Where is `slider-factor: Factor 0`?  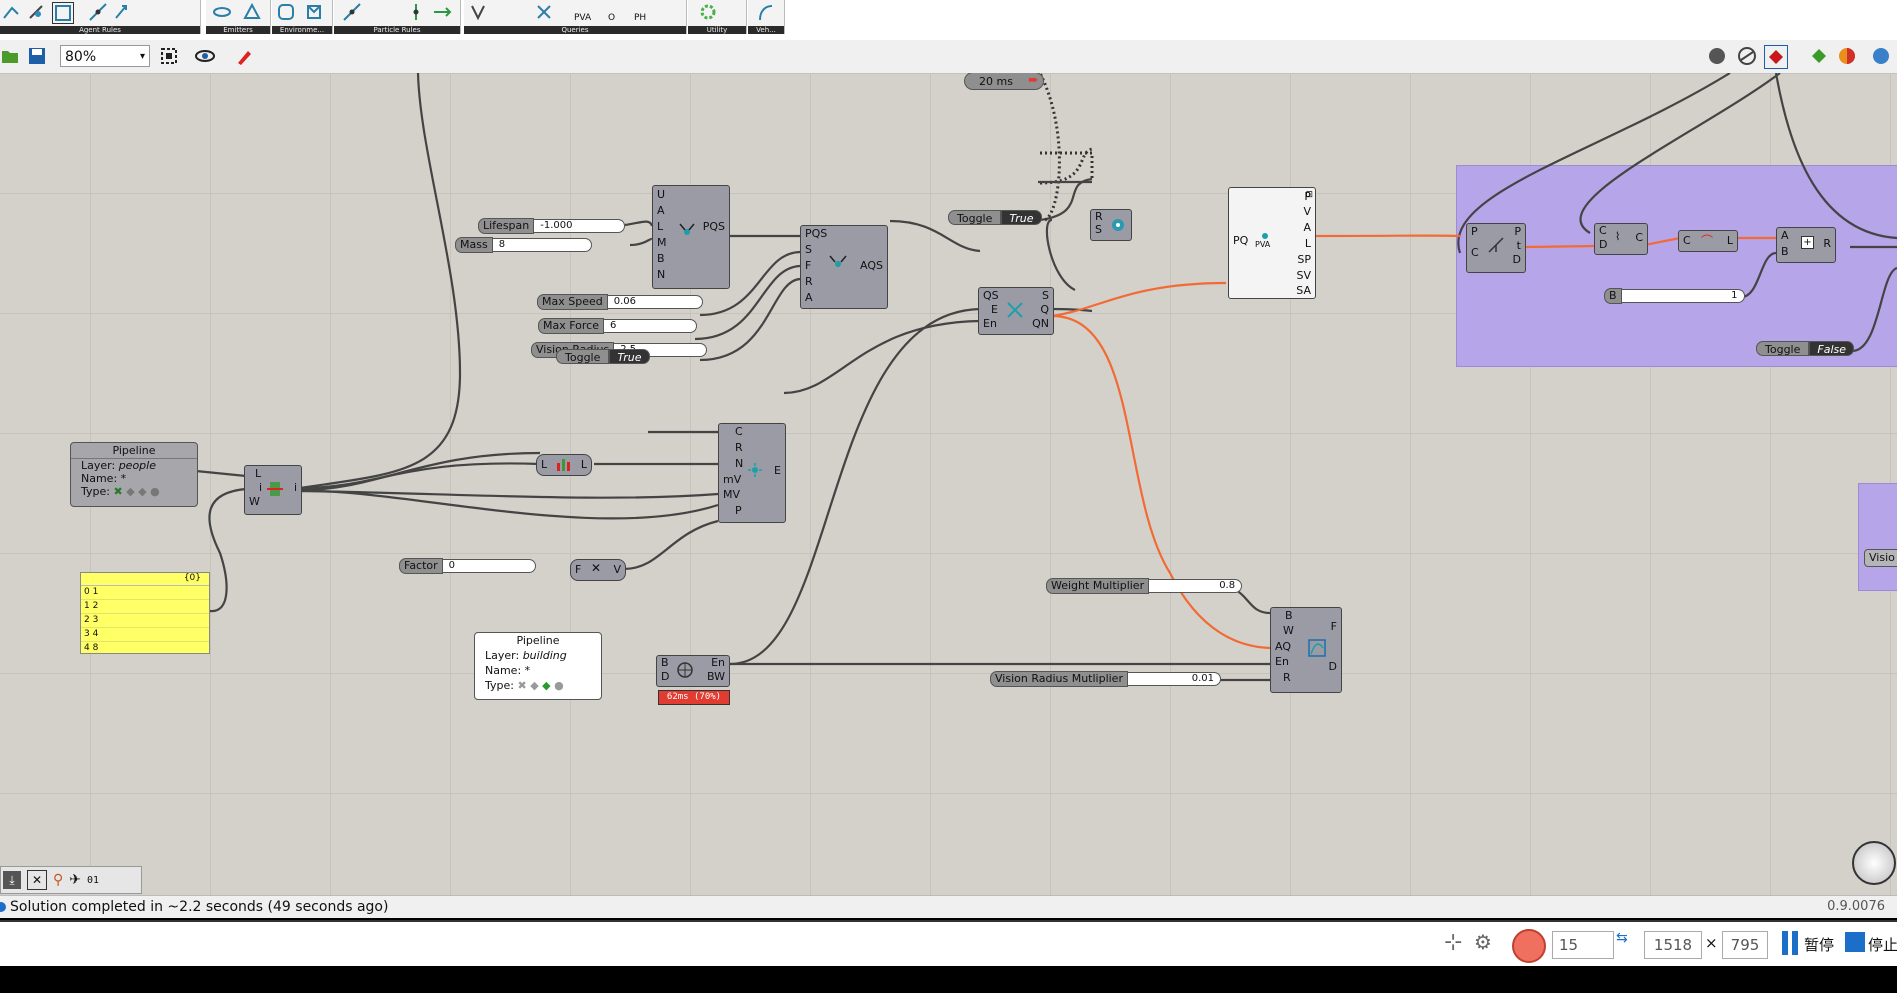
slider-factor: Factor 0 is located at coordinates (467, 566).